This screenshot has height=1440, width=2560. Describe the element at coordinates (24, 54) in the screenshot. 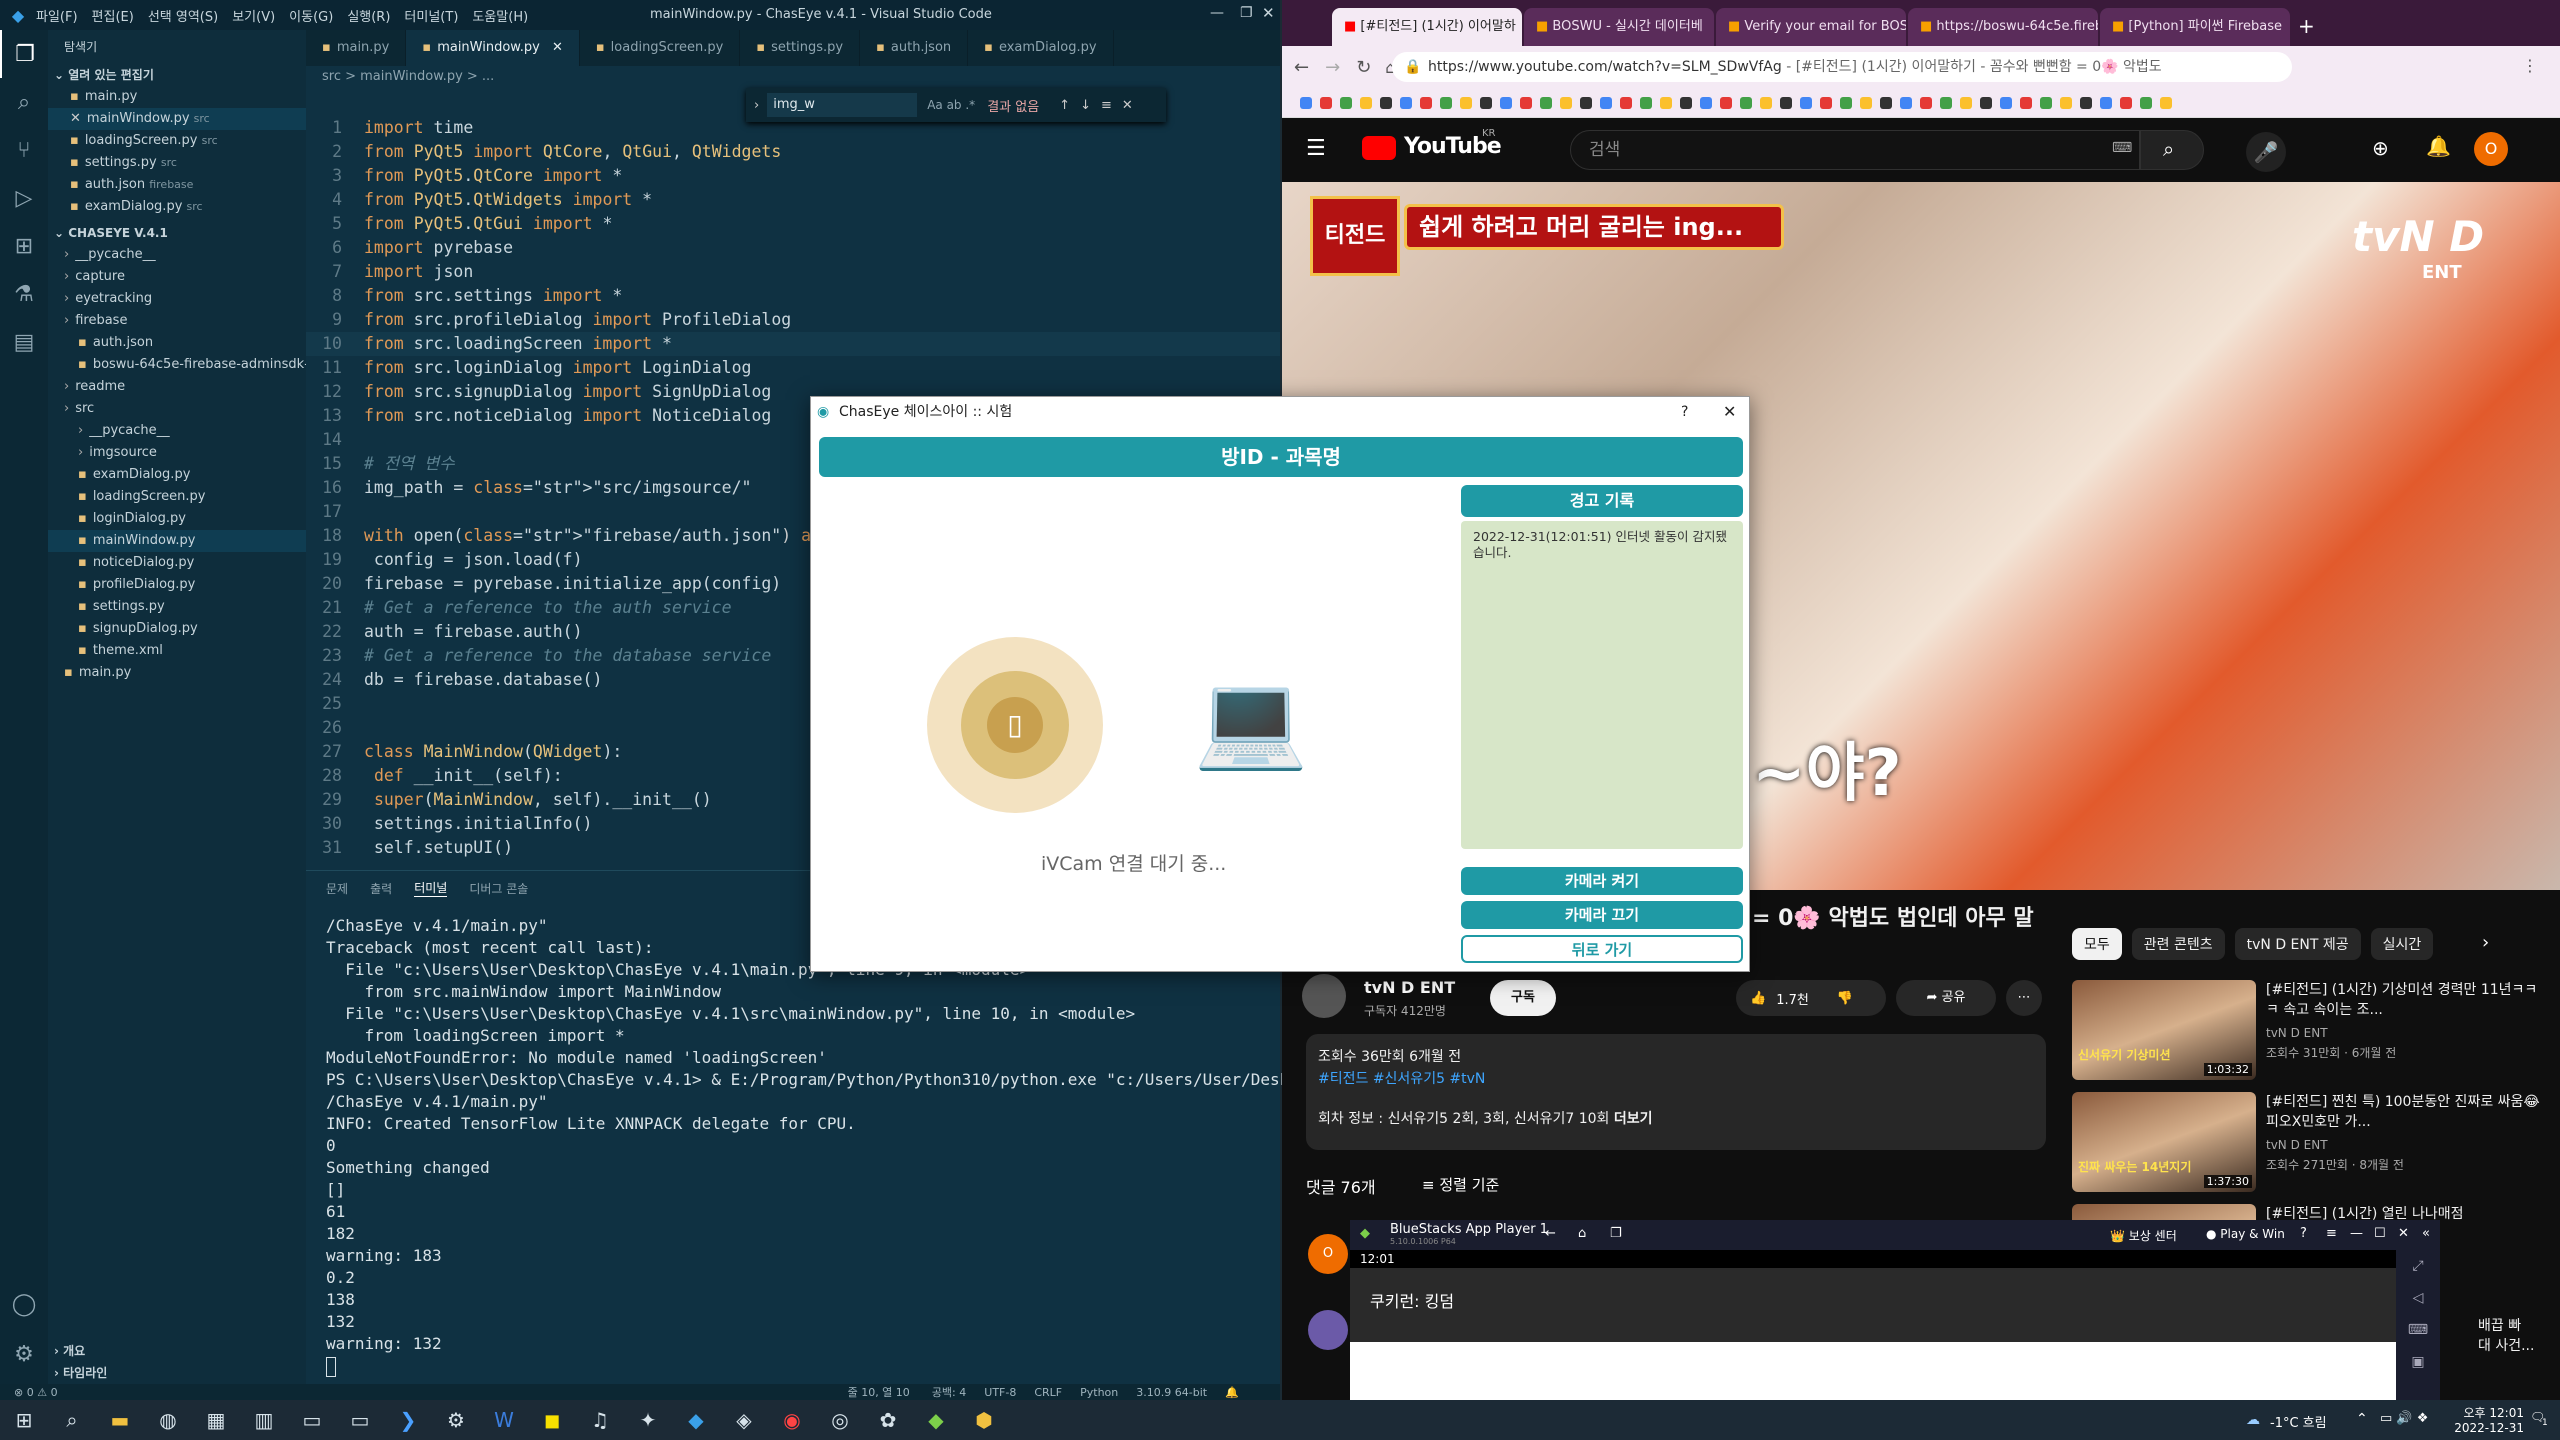

I see `explorer-icon: ❐` at that location.